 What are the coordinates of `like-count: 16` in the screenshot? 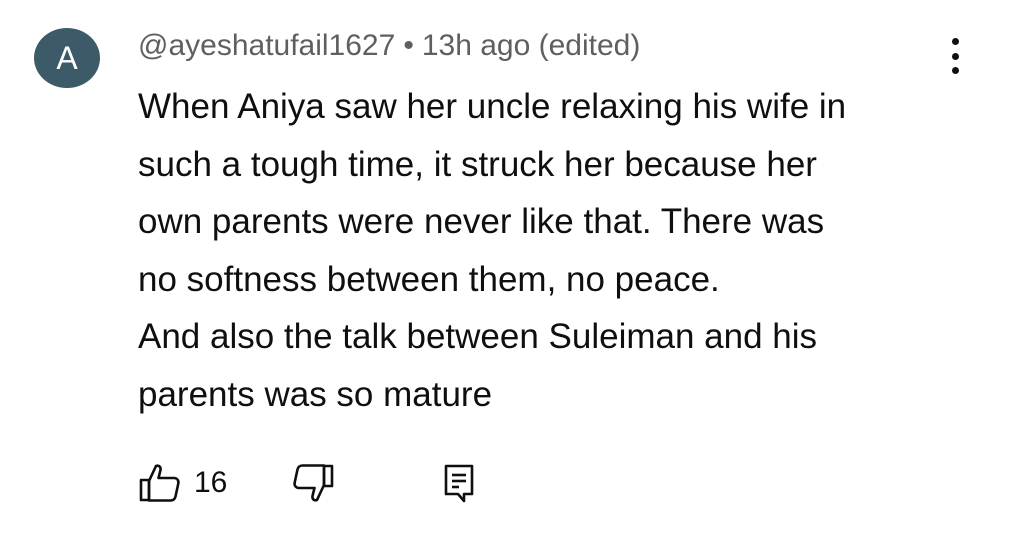 It's located at (211, 482).